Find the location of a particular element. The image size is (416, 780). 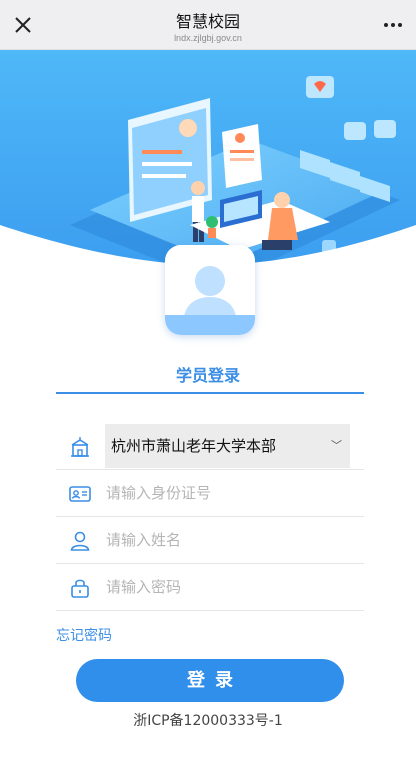

user-icon is located at coordinates (80, 541).